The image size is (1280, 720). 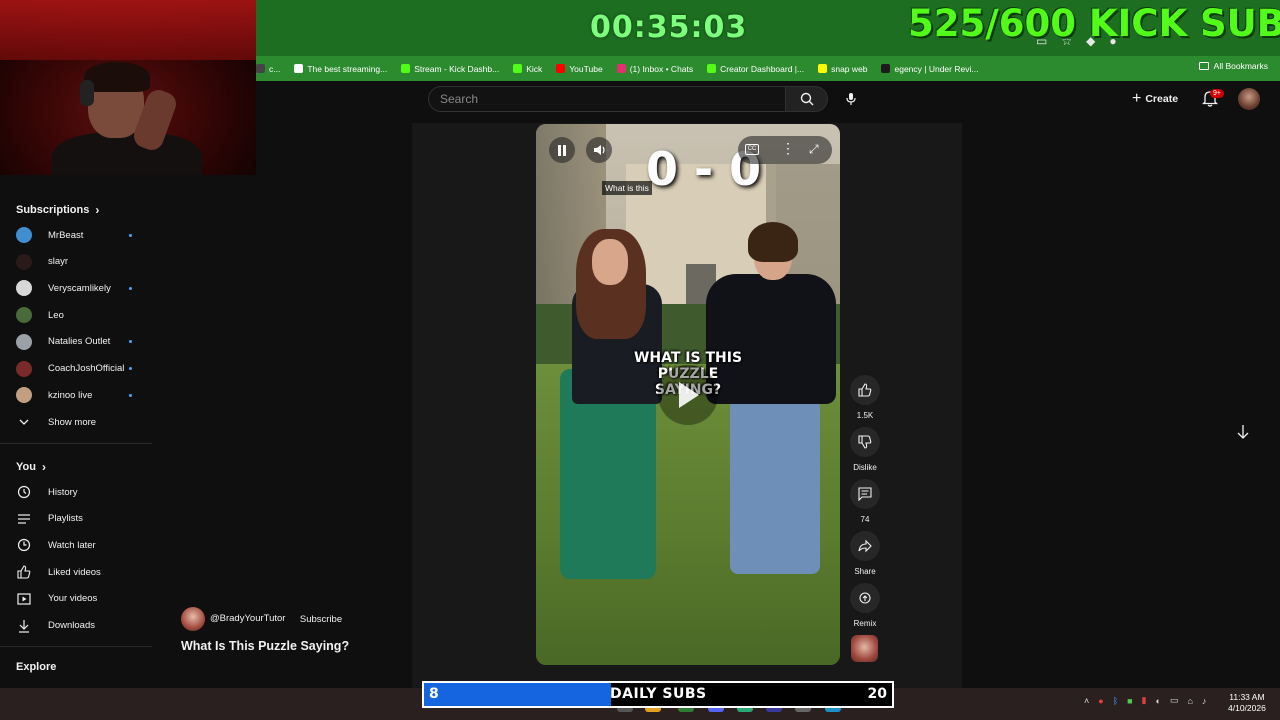 What do you see at coordinates (78, 572) in the screenshot?
I see `you-item: Liked videos` at bounding box center [78, 572].